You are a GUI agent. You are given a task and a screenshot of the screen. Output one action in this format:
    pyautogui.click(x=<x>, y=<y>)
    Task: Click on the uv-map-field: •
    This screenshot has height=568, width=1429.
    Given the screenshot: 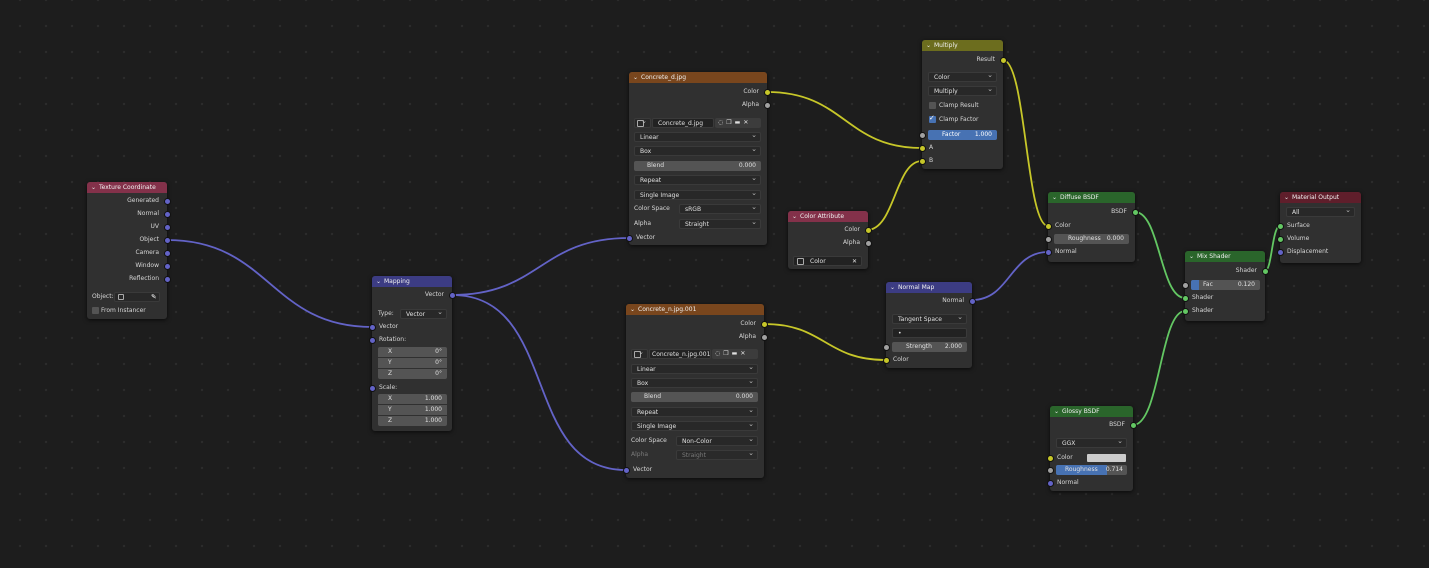 What is the action you would take?
    pyautogui.click(x=929, y=333)
    